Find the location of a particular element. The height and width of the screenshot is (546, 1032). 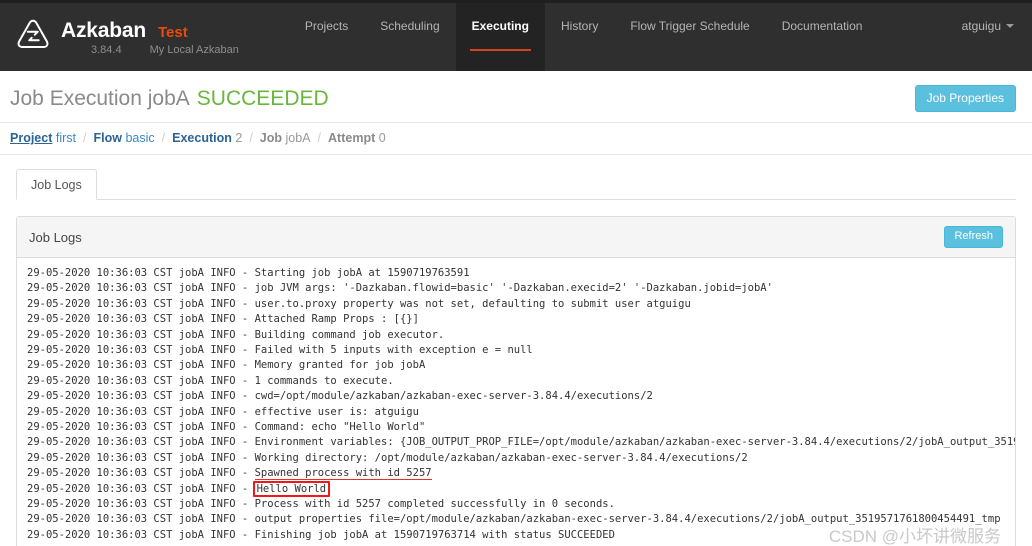

breadcrumb-item-flow: Flow basic is located at coordinates (124, 138).